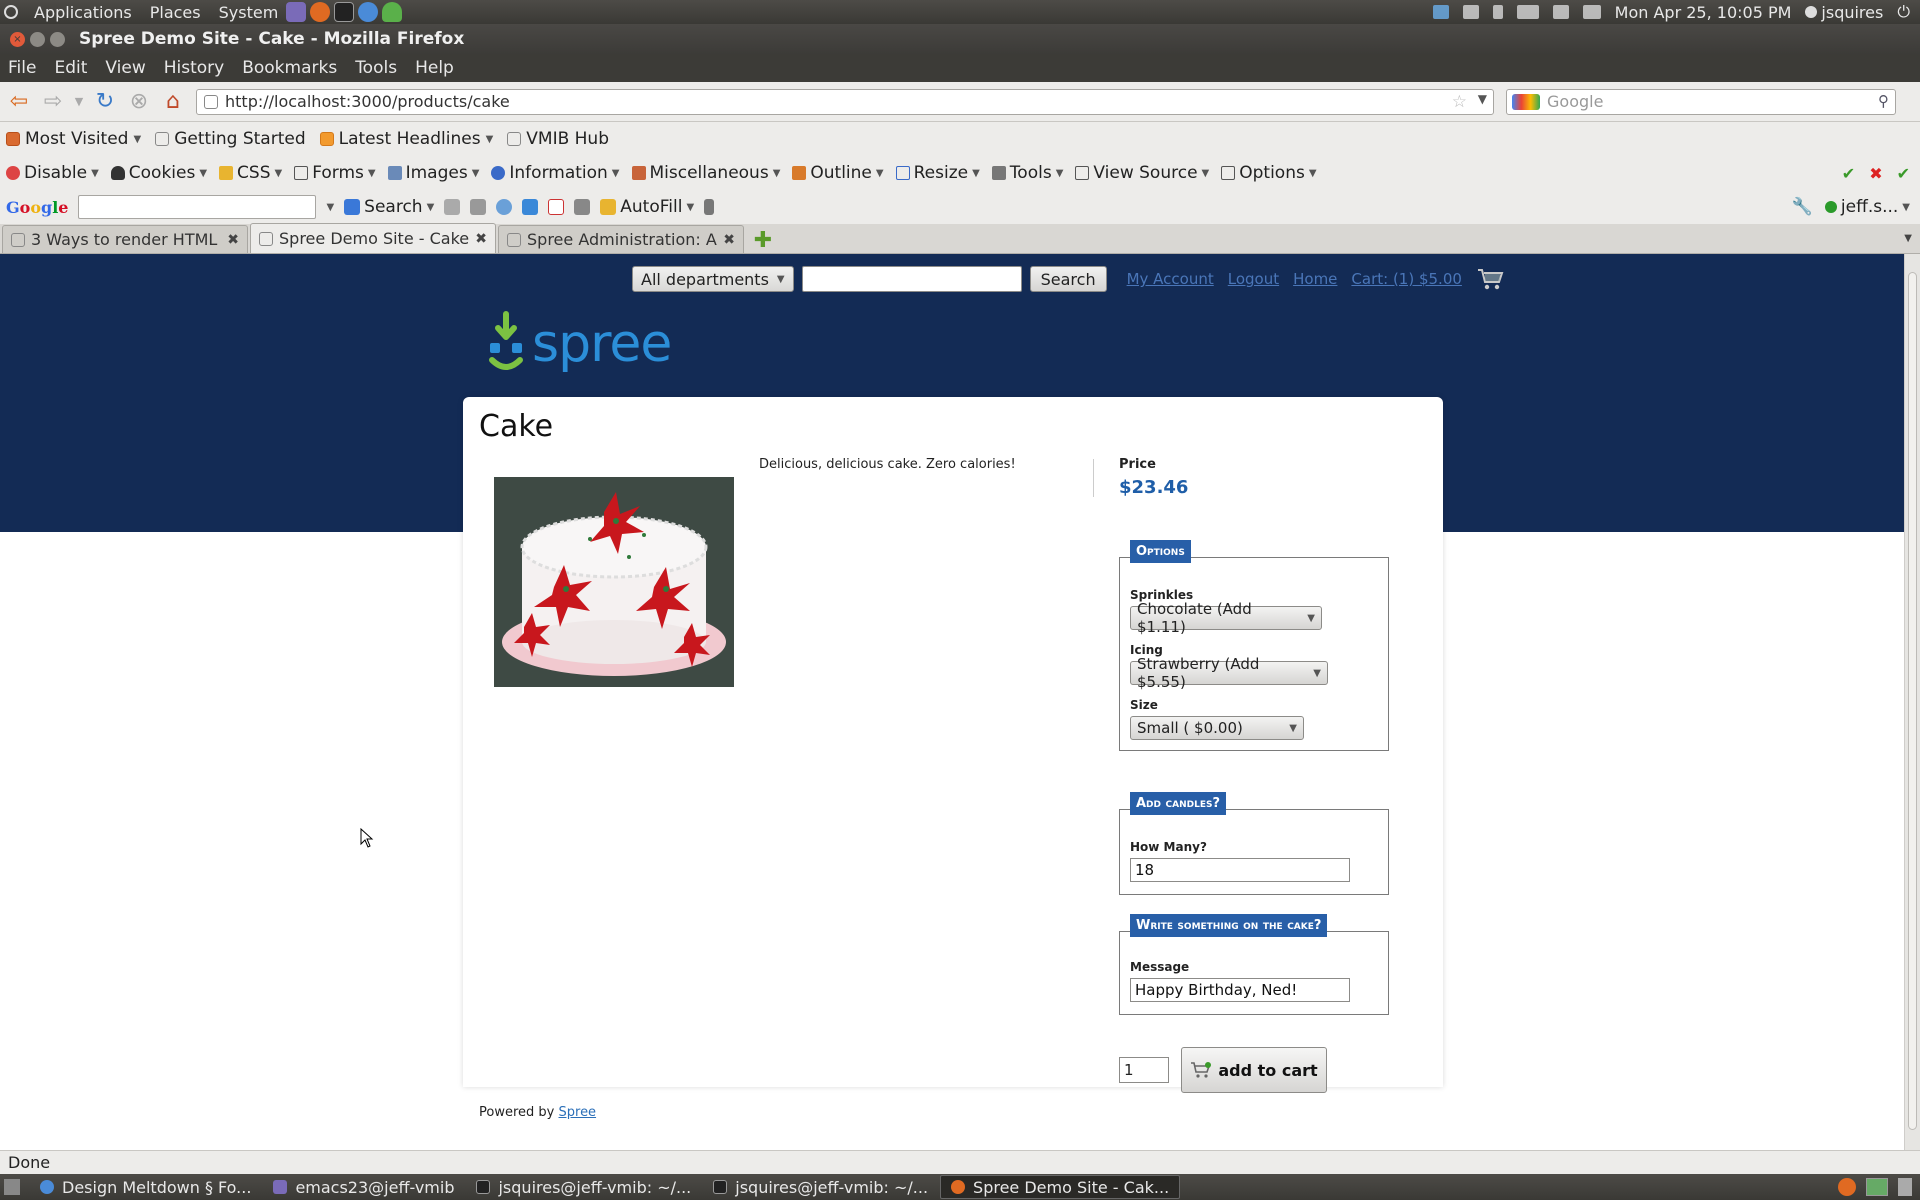  What do you see at coordinates (373, 238) in the screenshot?
I see `tab-spree-demo-cake: Spree Demo Site - Cake ✖` at bounding box center [373, 238].